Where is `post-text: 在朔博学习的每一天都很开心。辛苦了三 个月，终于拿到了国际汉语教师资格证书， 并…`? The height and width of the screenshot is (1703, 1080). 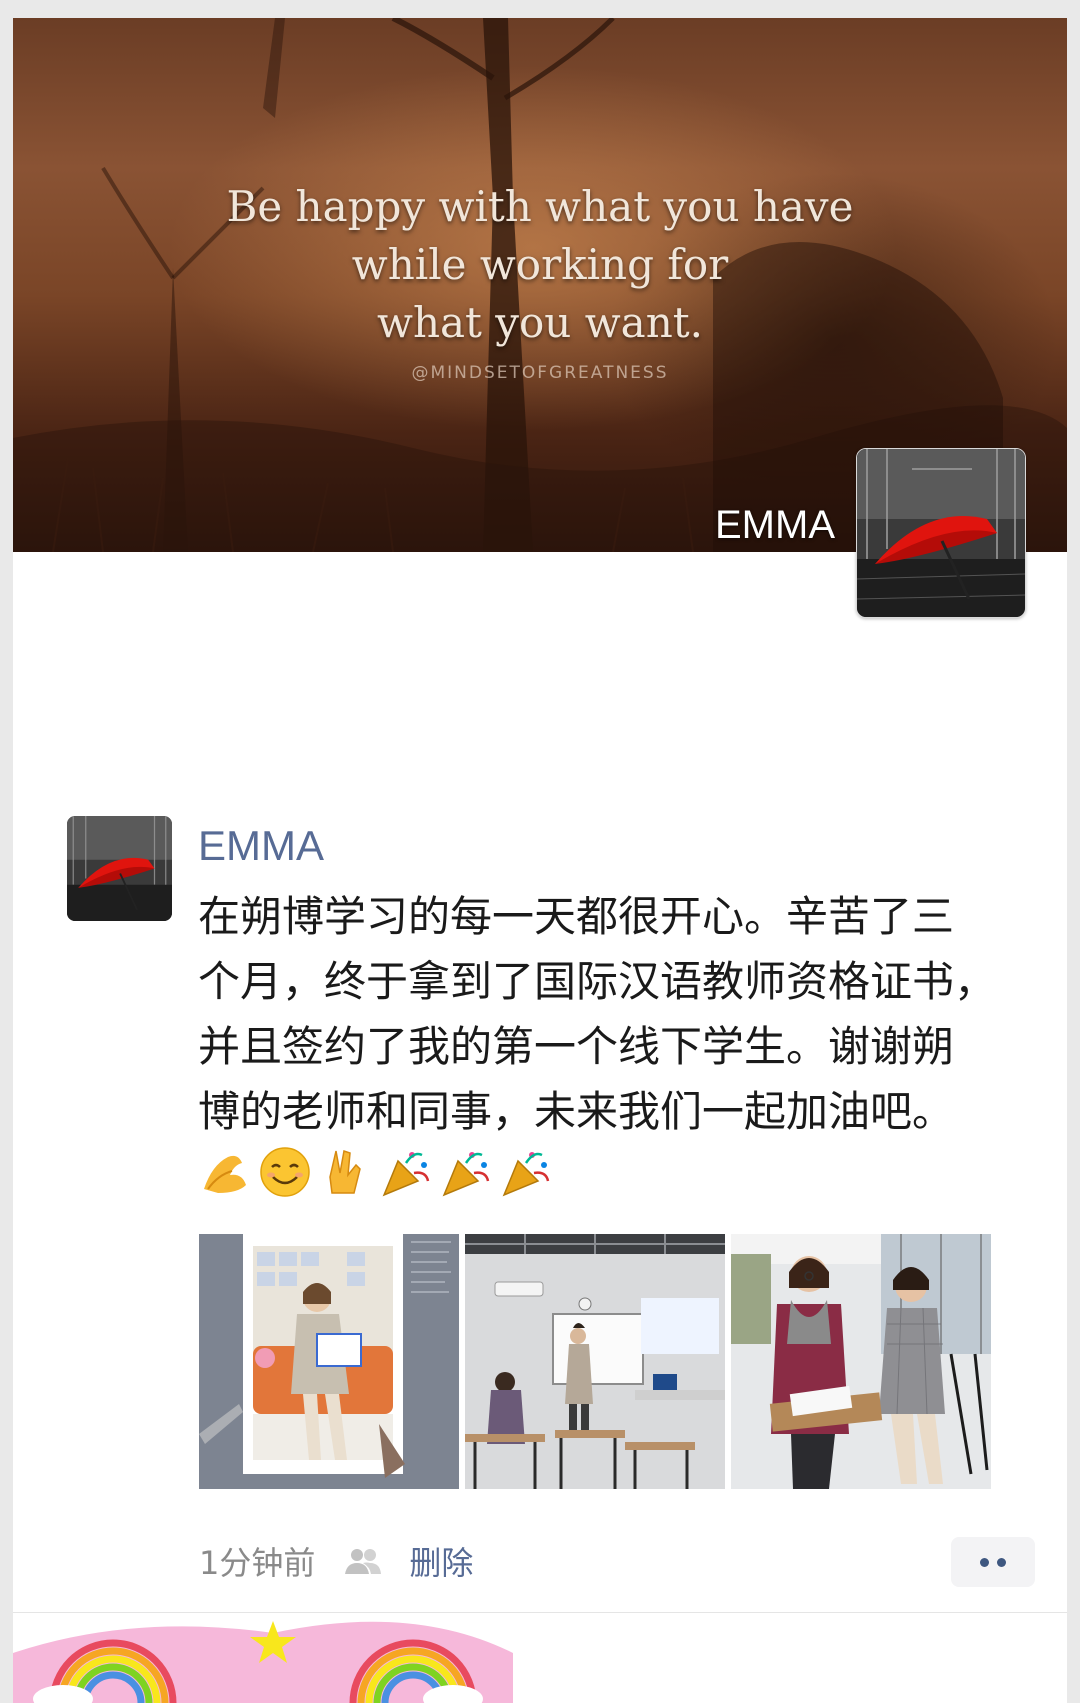
post-text: 在朔博学习的每一天都很开心。辛苦了三 个月，终于拿到了国际汉语教师资格证书， 并… is located at coordinates (605, 1014).